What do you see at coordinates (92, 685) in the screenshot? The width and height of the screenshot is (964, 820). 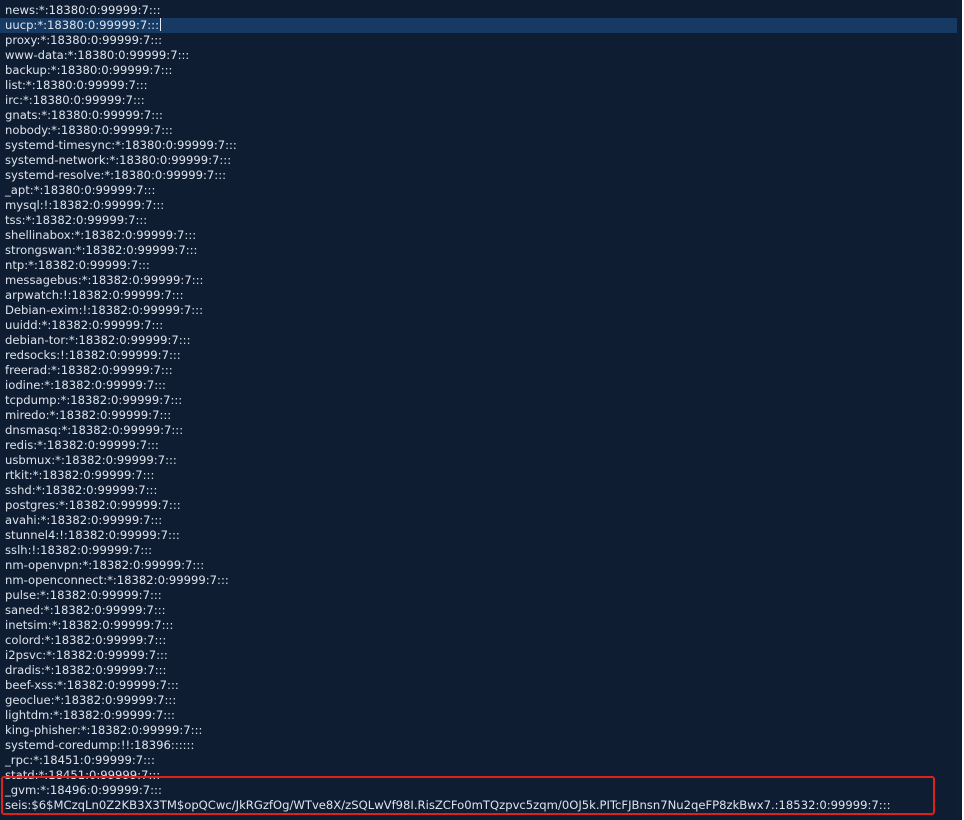 I see `terminal-line-text: beef-xss:*:18382:0:99999:7:::` at bounding box center [92, 685].